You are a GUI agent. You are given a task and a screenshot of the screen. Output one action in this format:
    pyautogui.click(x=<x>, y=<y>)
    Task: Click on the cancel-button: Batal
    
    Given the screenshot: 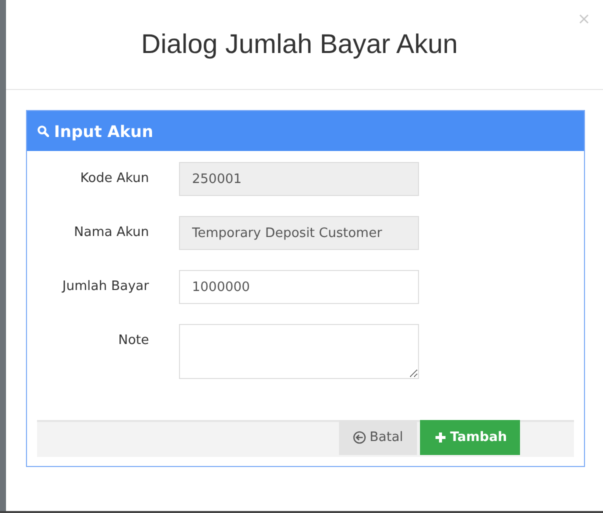 What is the action you would take?
    pyautogui.click(x=378, y=437)
    